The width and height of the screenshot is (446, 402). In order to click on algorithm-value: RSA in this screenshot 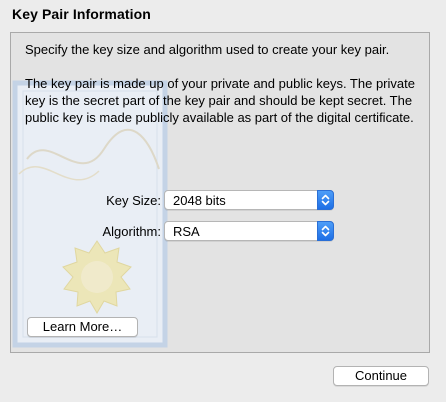, I will do `click(186, 231)`.